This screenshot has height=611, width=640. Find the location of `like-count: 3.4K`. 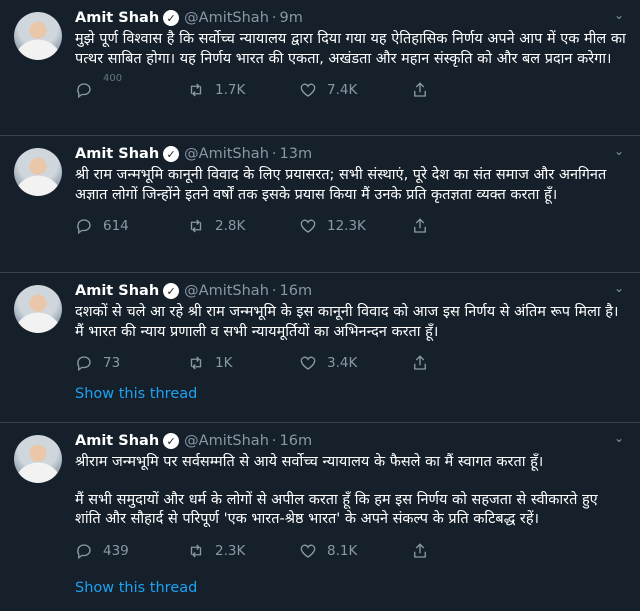

like-count: 3.4K is located at coordinates (342, 363).